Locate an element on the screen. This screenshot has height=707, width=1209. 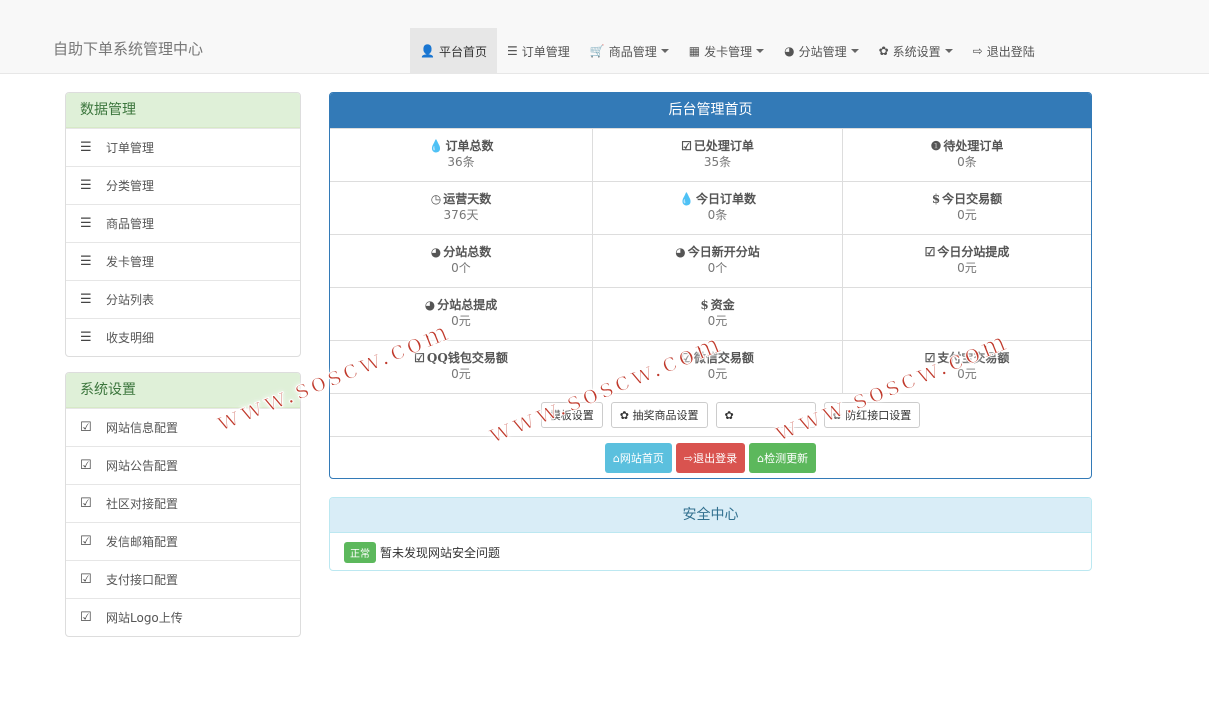
nav-cards: ▦ 发卡管理 is located at coordinates (726, 51).